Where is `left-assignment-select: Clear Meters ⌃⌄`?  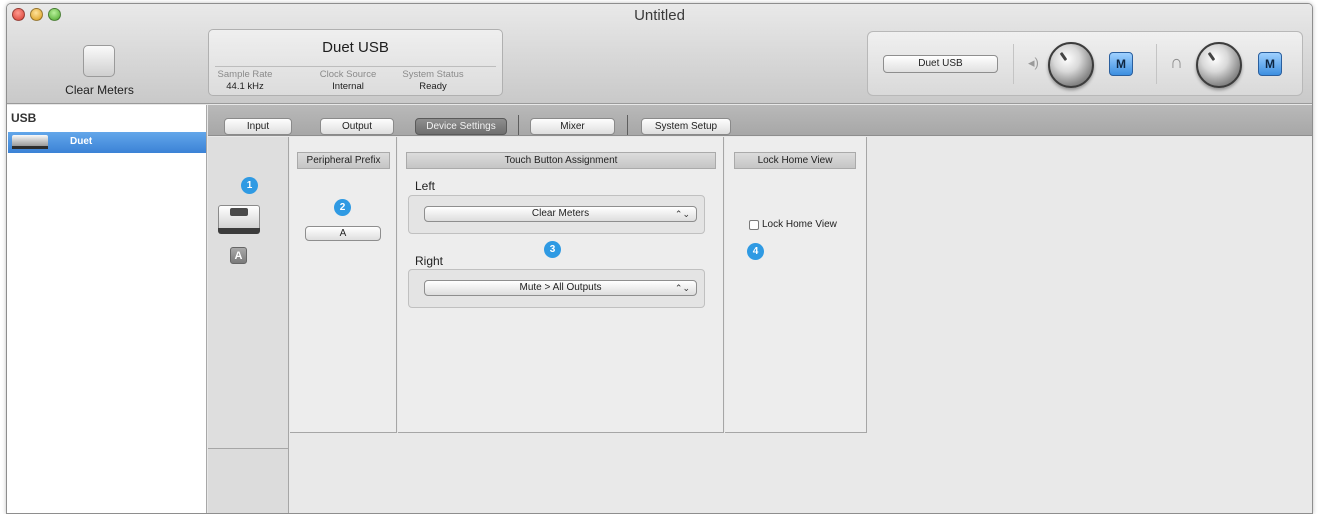 left-assignment-select: Clear Meters ⌃⌄ is located at coordinates (560, 214).